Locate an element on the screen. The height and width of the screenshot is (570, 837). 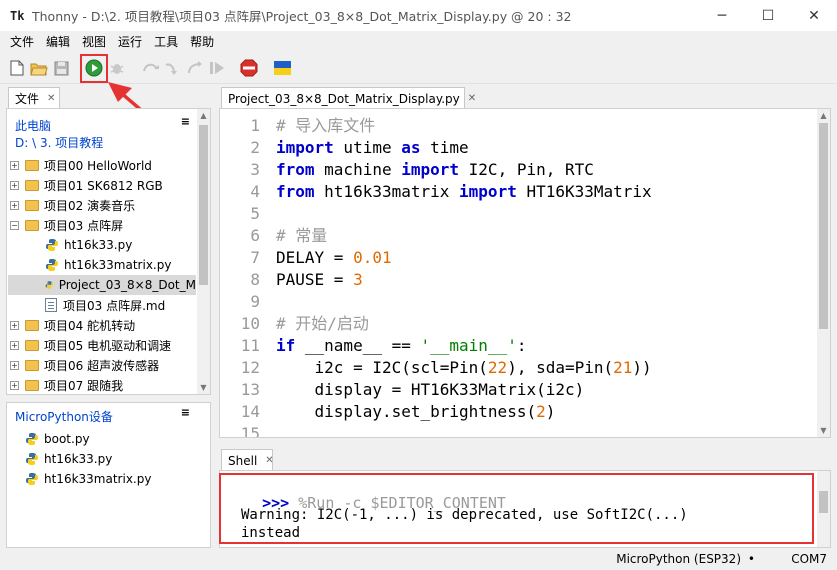
tree-folder: + 项目04 舵机转动 is located at coordinates (72, 325).